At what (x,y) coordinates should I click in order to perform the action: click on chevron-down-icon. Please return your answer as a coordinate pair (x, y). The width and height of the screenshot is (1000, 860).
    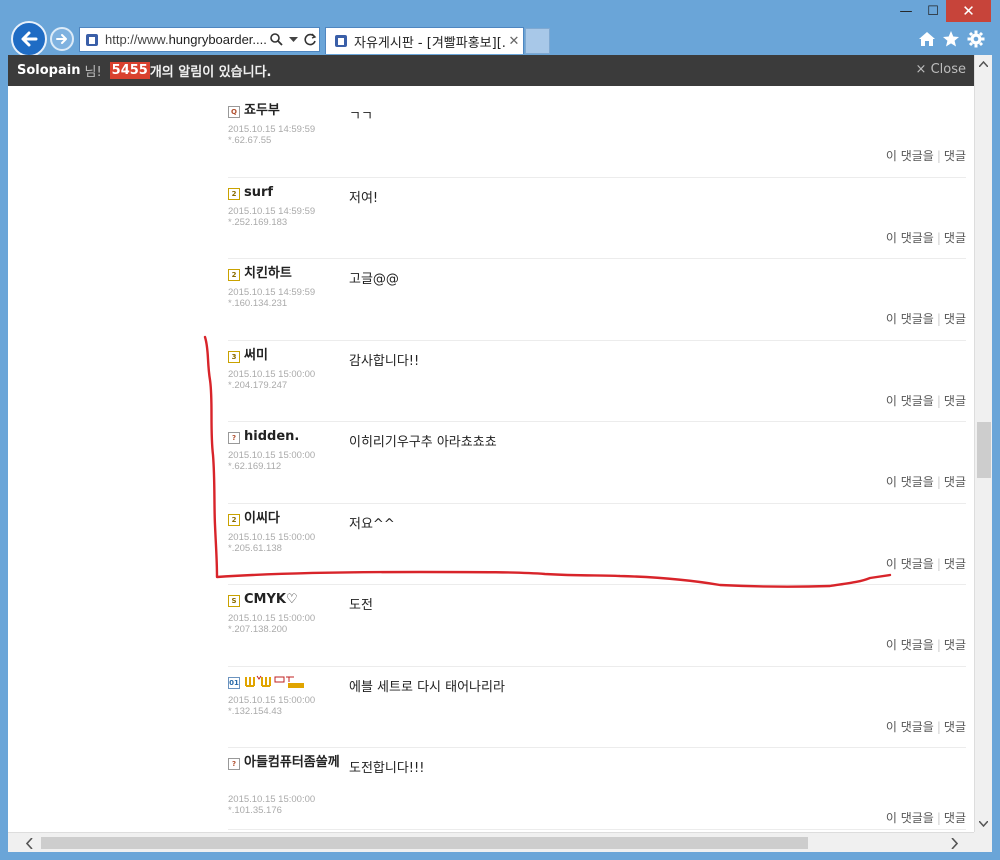
    Looking at the image, I should click on (983, 823).